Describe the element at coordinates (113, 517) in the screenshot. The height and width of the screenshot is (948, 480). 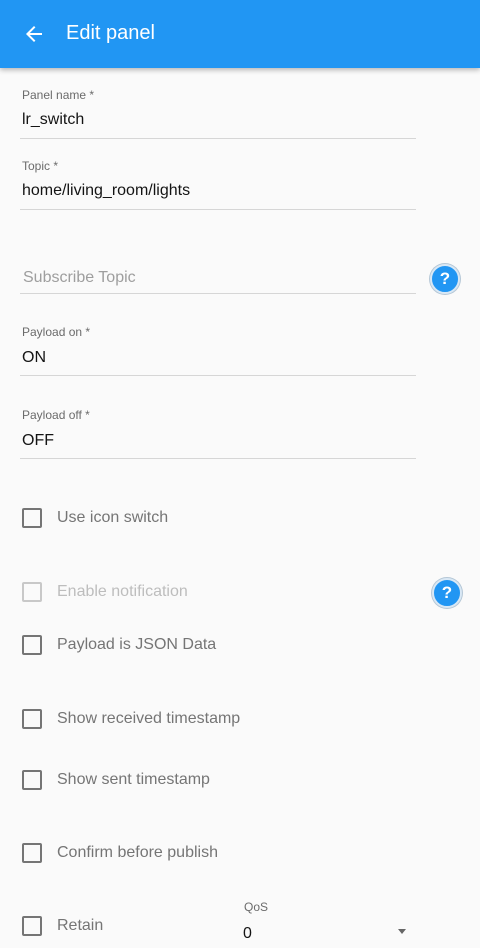
I see `use-icon-switch-label: Use icon switch` at that location.